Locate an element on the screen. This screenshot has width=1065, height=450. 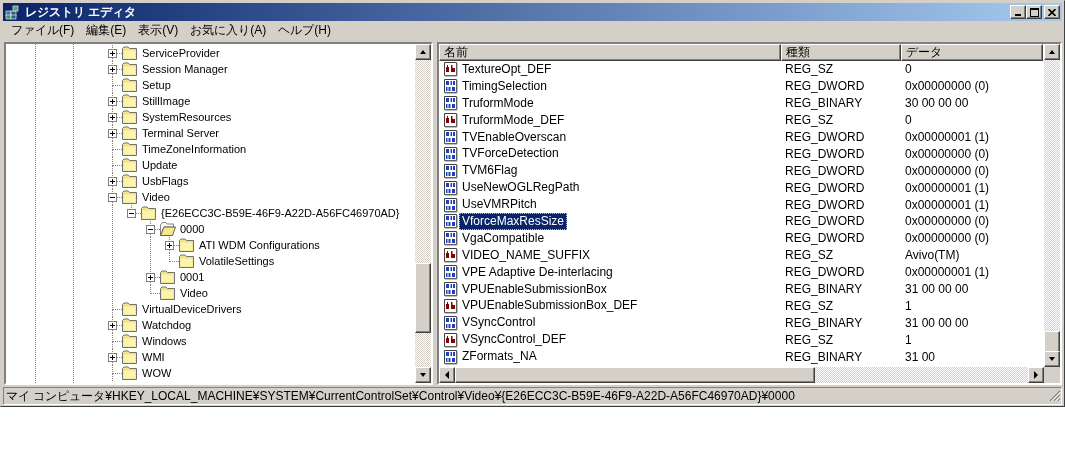
close-button is located at coordinates (1052, 12).